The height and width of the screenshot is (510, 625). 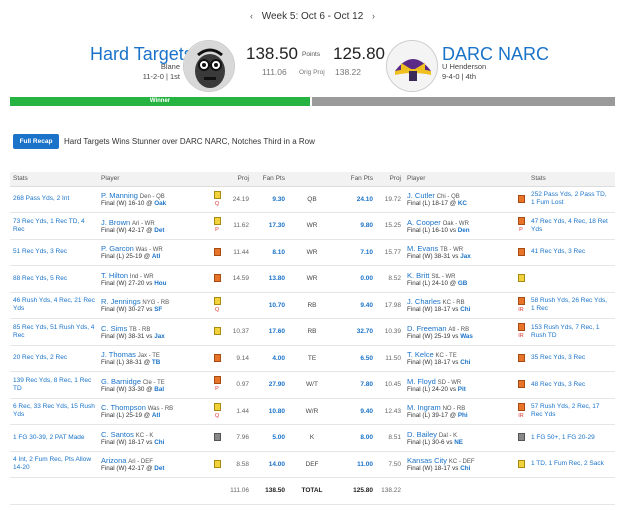 What do you see at coordinates (117, 434) in the screenshot?
I see `left-player-name: C. Santos` at bounding box center [117, 434].